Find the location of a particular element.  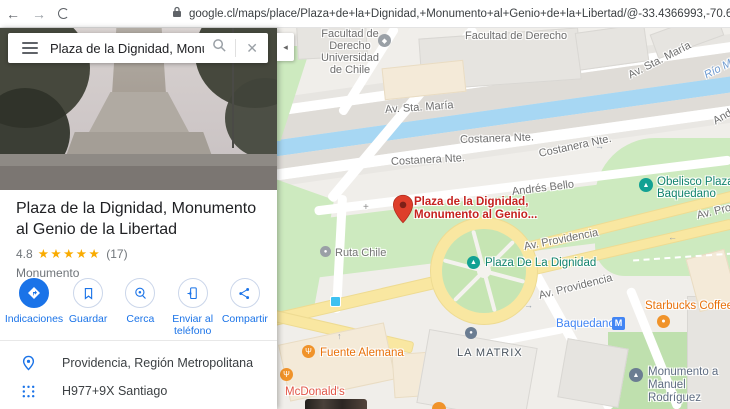

panel-collapse-button: ◂ is located at coordinates (285, 47).